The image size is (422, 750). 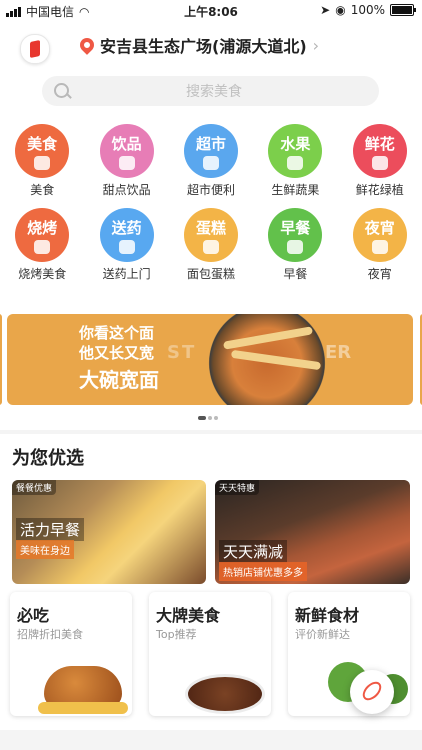 What do you see at coordinates (267, 359) in the screenshot?
I see `noodle-bowl-image` at bounding box center [267, 359].